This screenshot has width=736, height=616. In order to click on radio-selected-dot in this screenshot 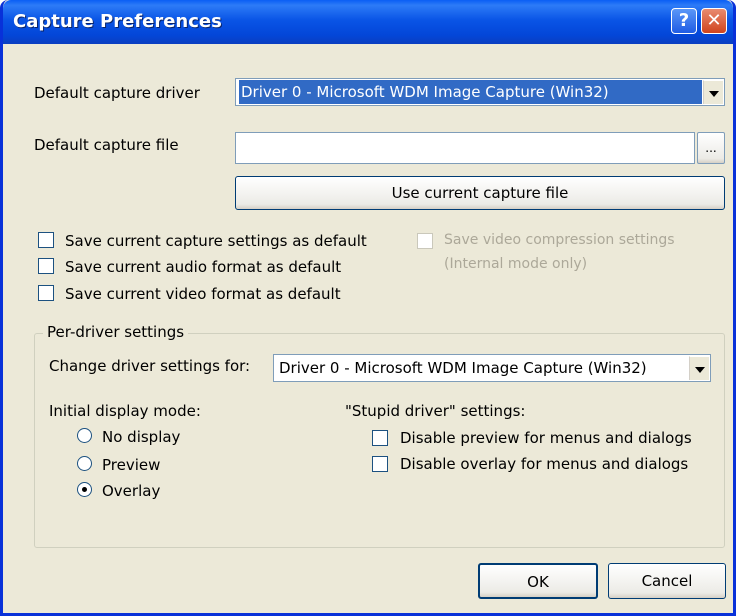, I will do `click(84, 489)`.